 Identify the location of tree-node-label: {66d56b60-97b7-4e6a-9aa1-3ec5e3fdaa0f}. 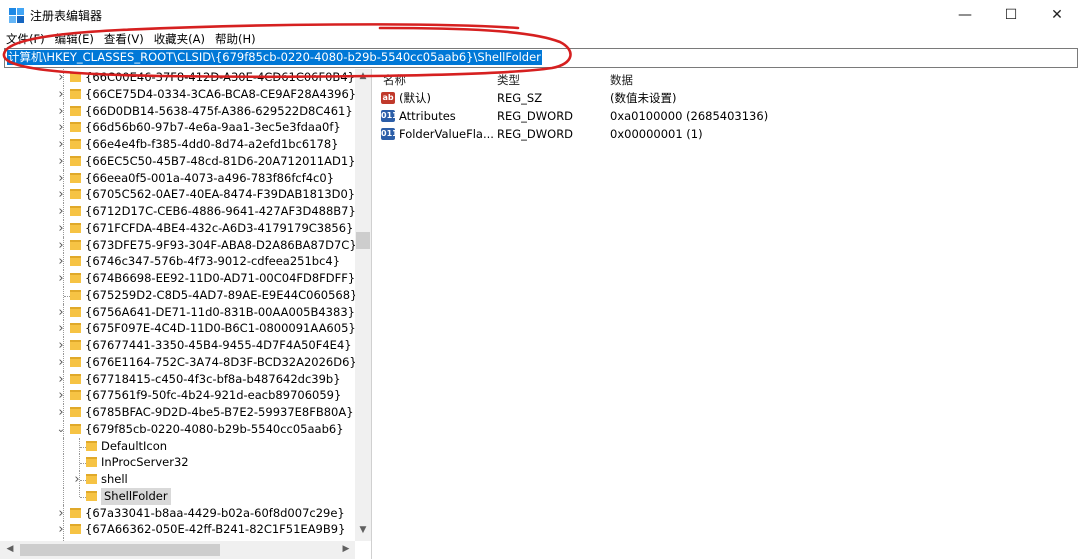
(213, 127).